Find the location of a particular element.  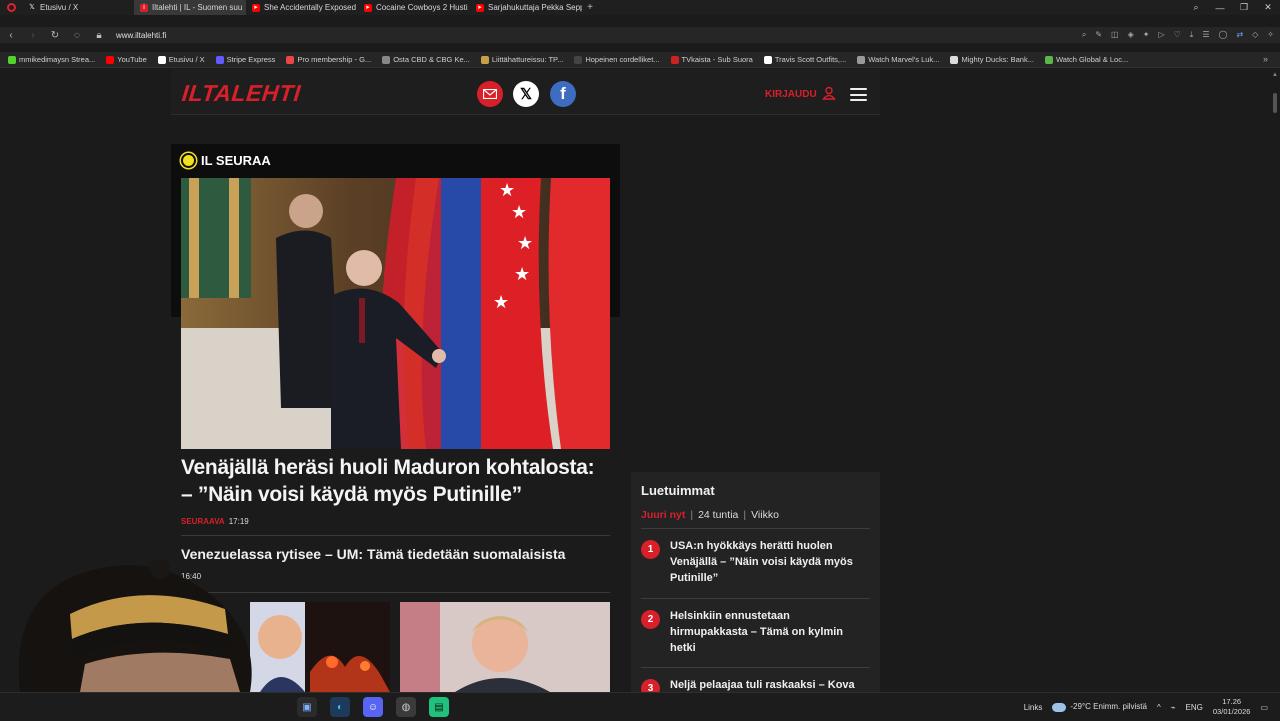

system-clock: 17.26 03/01/2026 is located at coordinates (1232, 707).